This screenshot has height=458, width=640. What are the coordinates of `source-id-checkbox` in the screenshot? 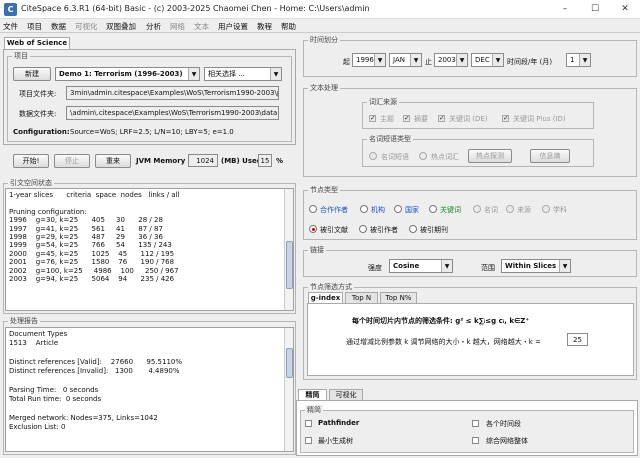 It's located at (505, 118).